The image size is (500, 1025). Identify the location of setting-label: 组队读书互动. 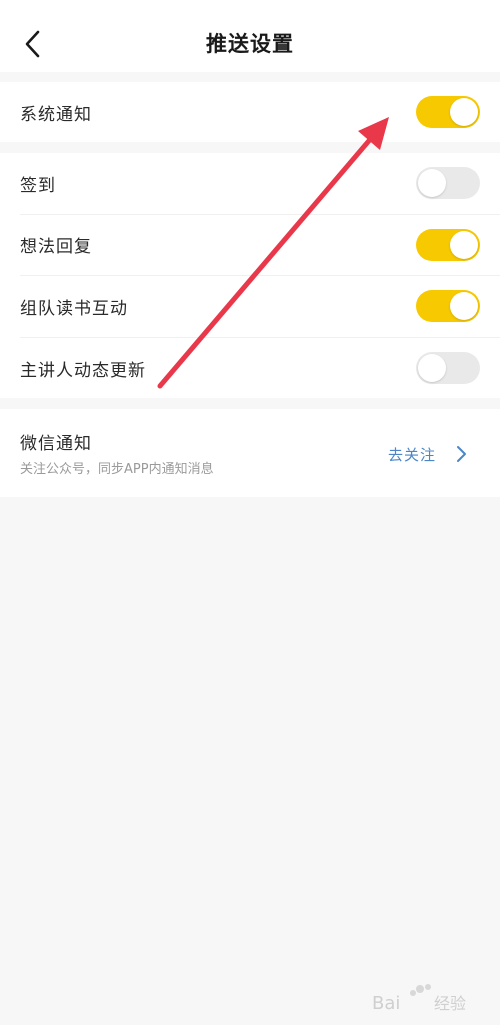
(74, 308).